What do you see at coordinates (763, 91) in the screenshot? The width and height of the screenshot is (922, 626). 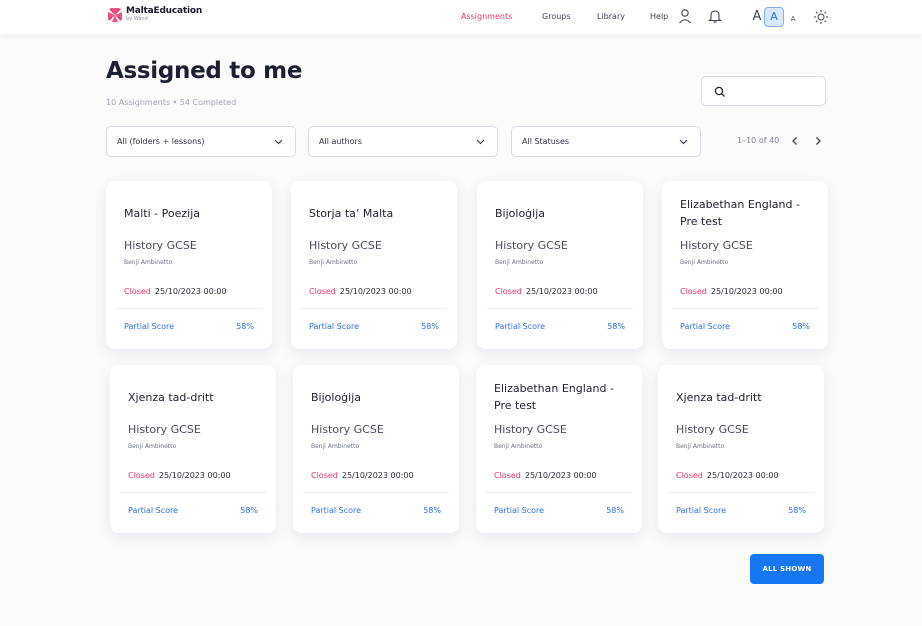 I see `search-input` at bounding box center [763, 91].